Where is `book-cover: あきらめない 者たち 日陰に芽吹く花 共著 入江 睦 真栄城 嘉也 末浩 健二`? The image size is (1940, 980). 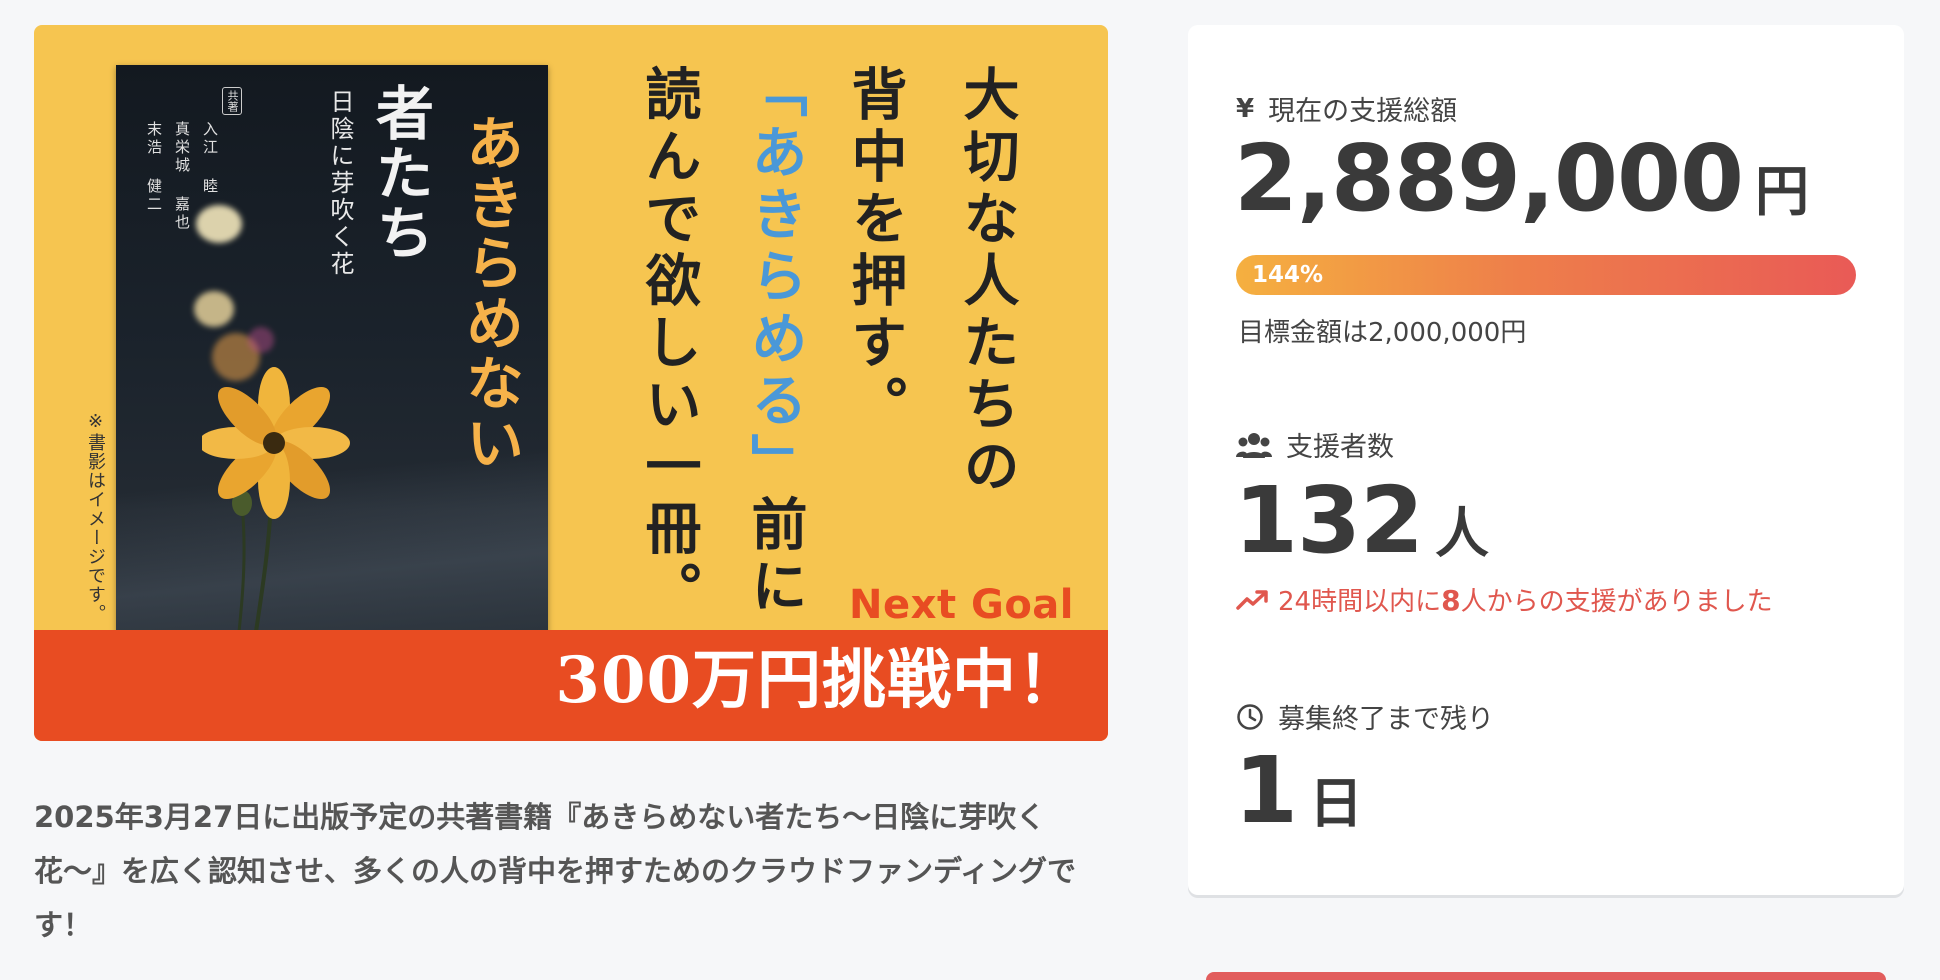 book-cover: あきらめない 者たち 日陰に芽吹く花 共著 入江 睦 真栄城 嘉也 末浩 健二 is located at coordinates (332, 383).